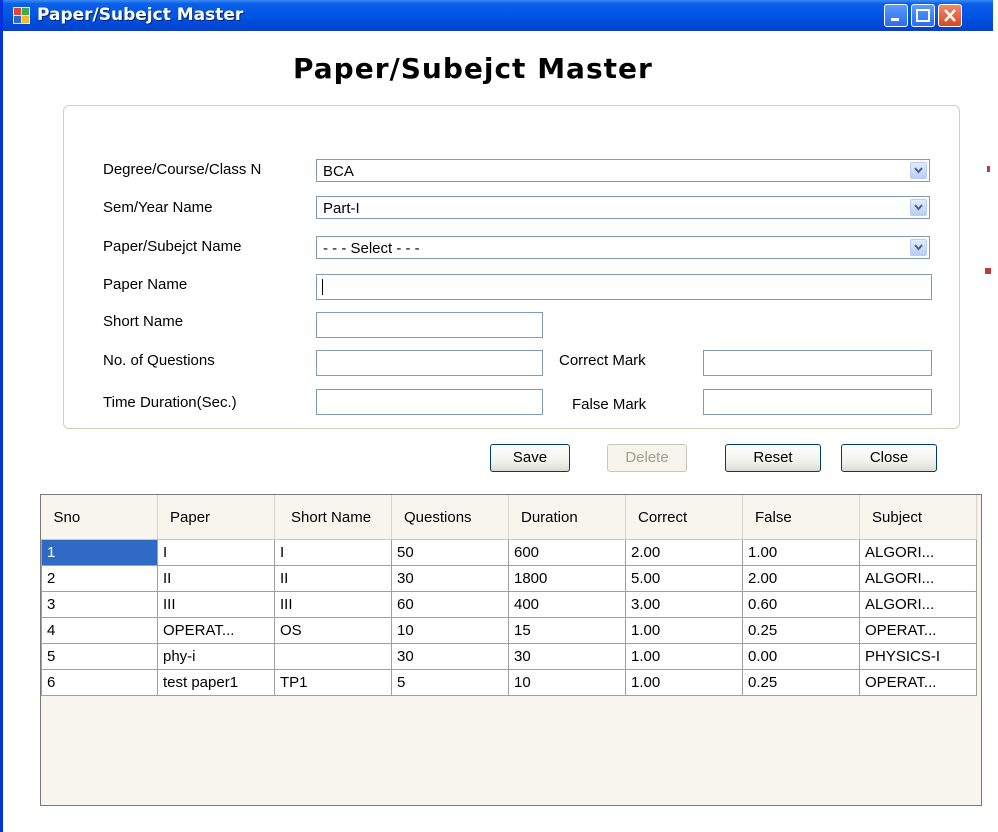 The width and height of the screenshot is (998, 832). What do you see at coordinates (918, 517) in the screenshot?
I see `column-header: Subject` at bounding box center [918, 517].